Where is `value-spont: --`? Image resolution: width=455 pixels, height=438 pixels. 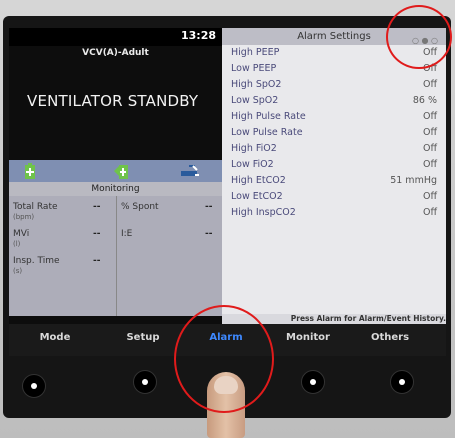 value-spont: -- is located at coordinates (209, 207).